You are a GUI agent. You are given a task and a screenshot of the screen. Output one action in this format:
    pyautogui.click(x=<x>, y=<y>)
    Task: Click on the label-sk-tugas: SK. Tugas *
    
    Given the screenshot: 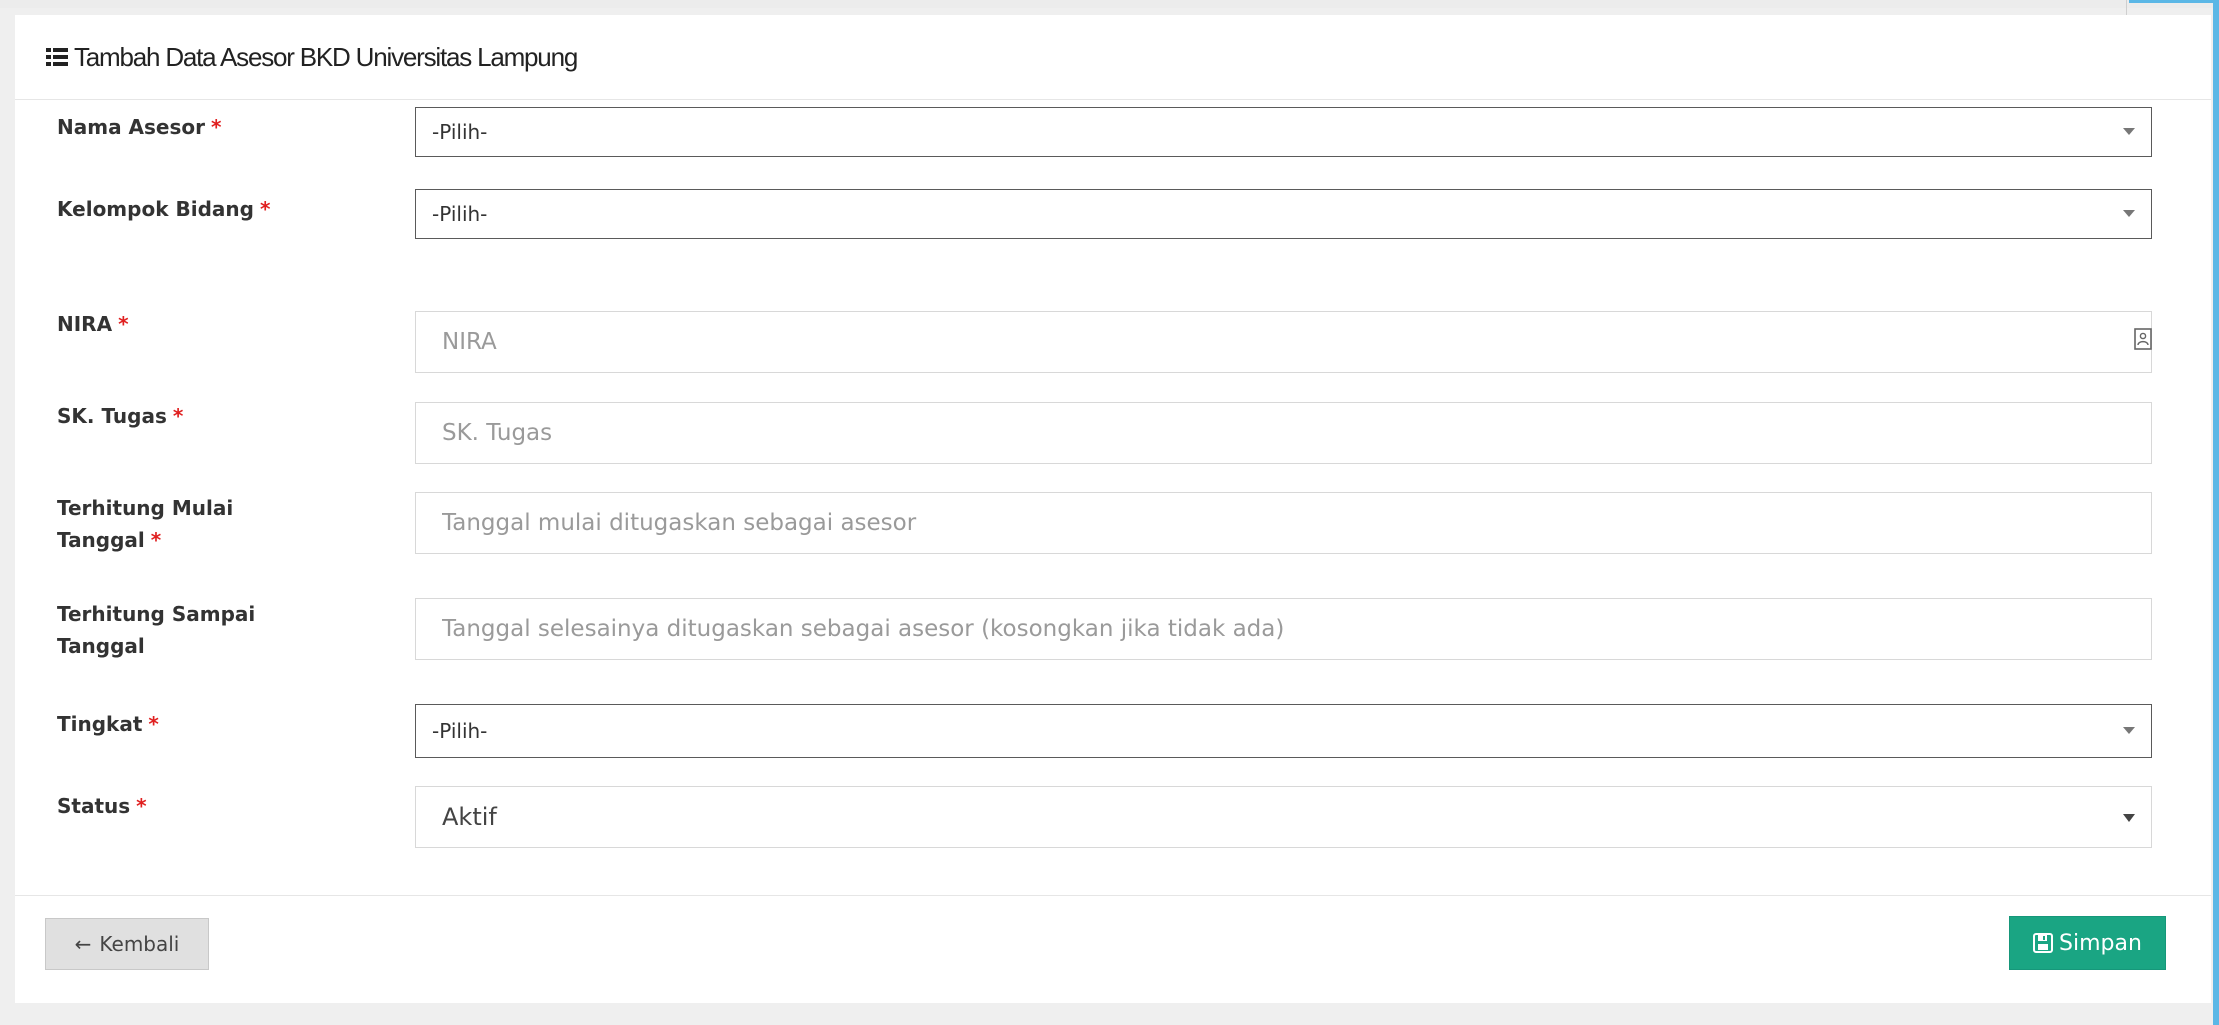 What is the action you would take?
    pyautogui.click(x=120, y=416)
    